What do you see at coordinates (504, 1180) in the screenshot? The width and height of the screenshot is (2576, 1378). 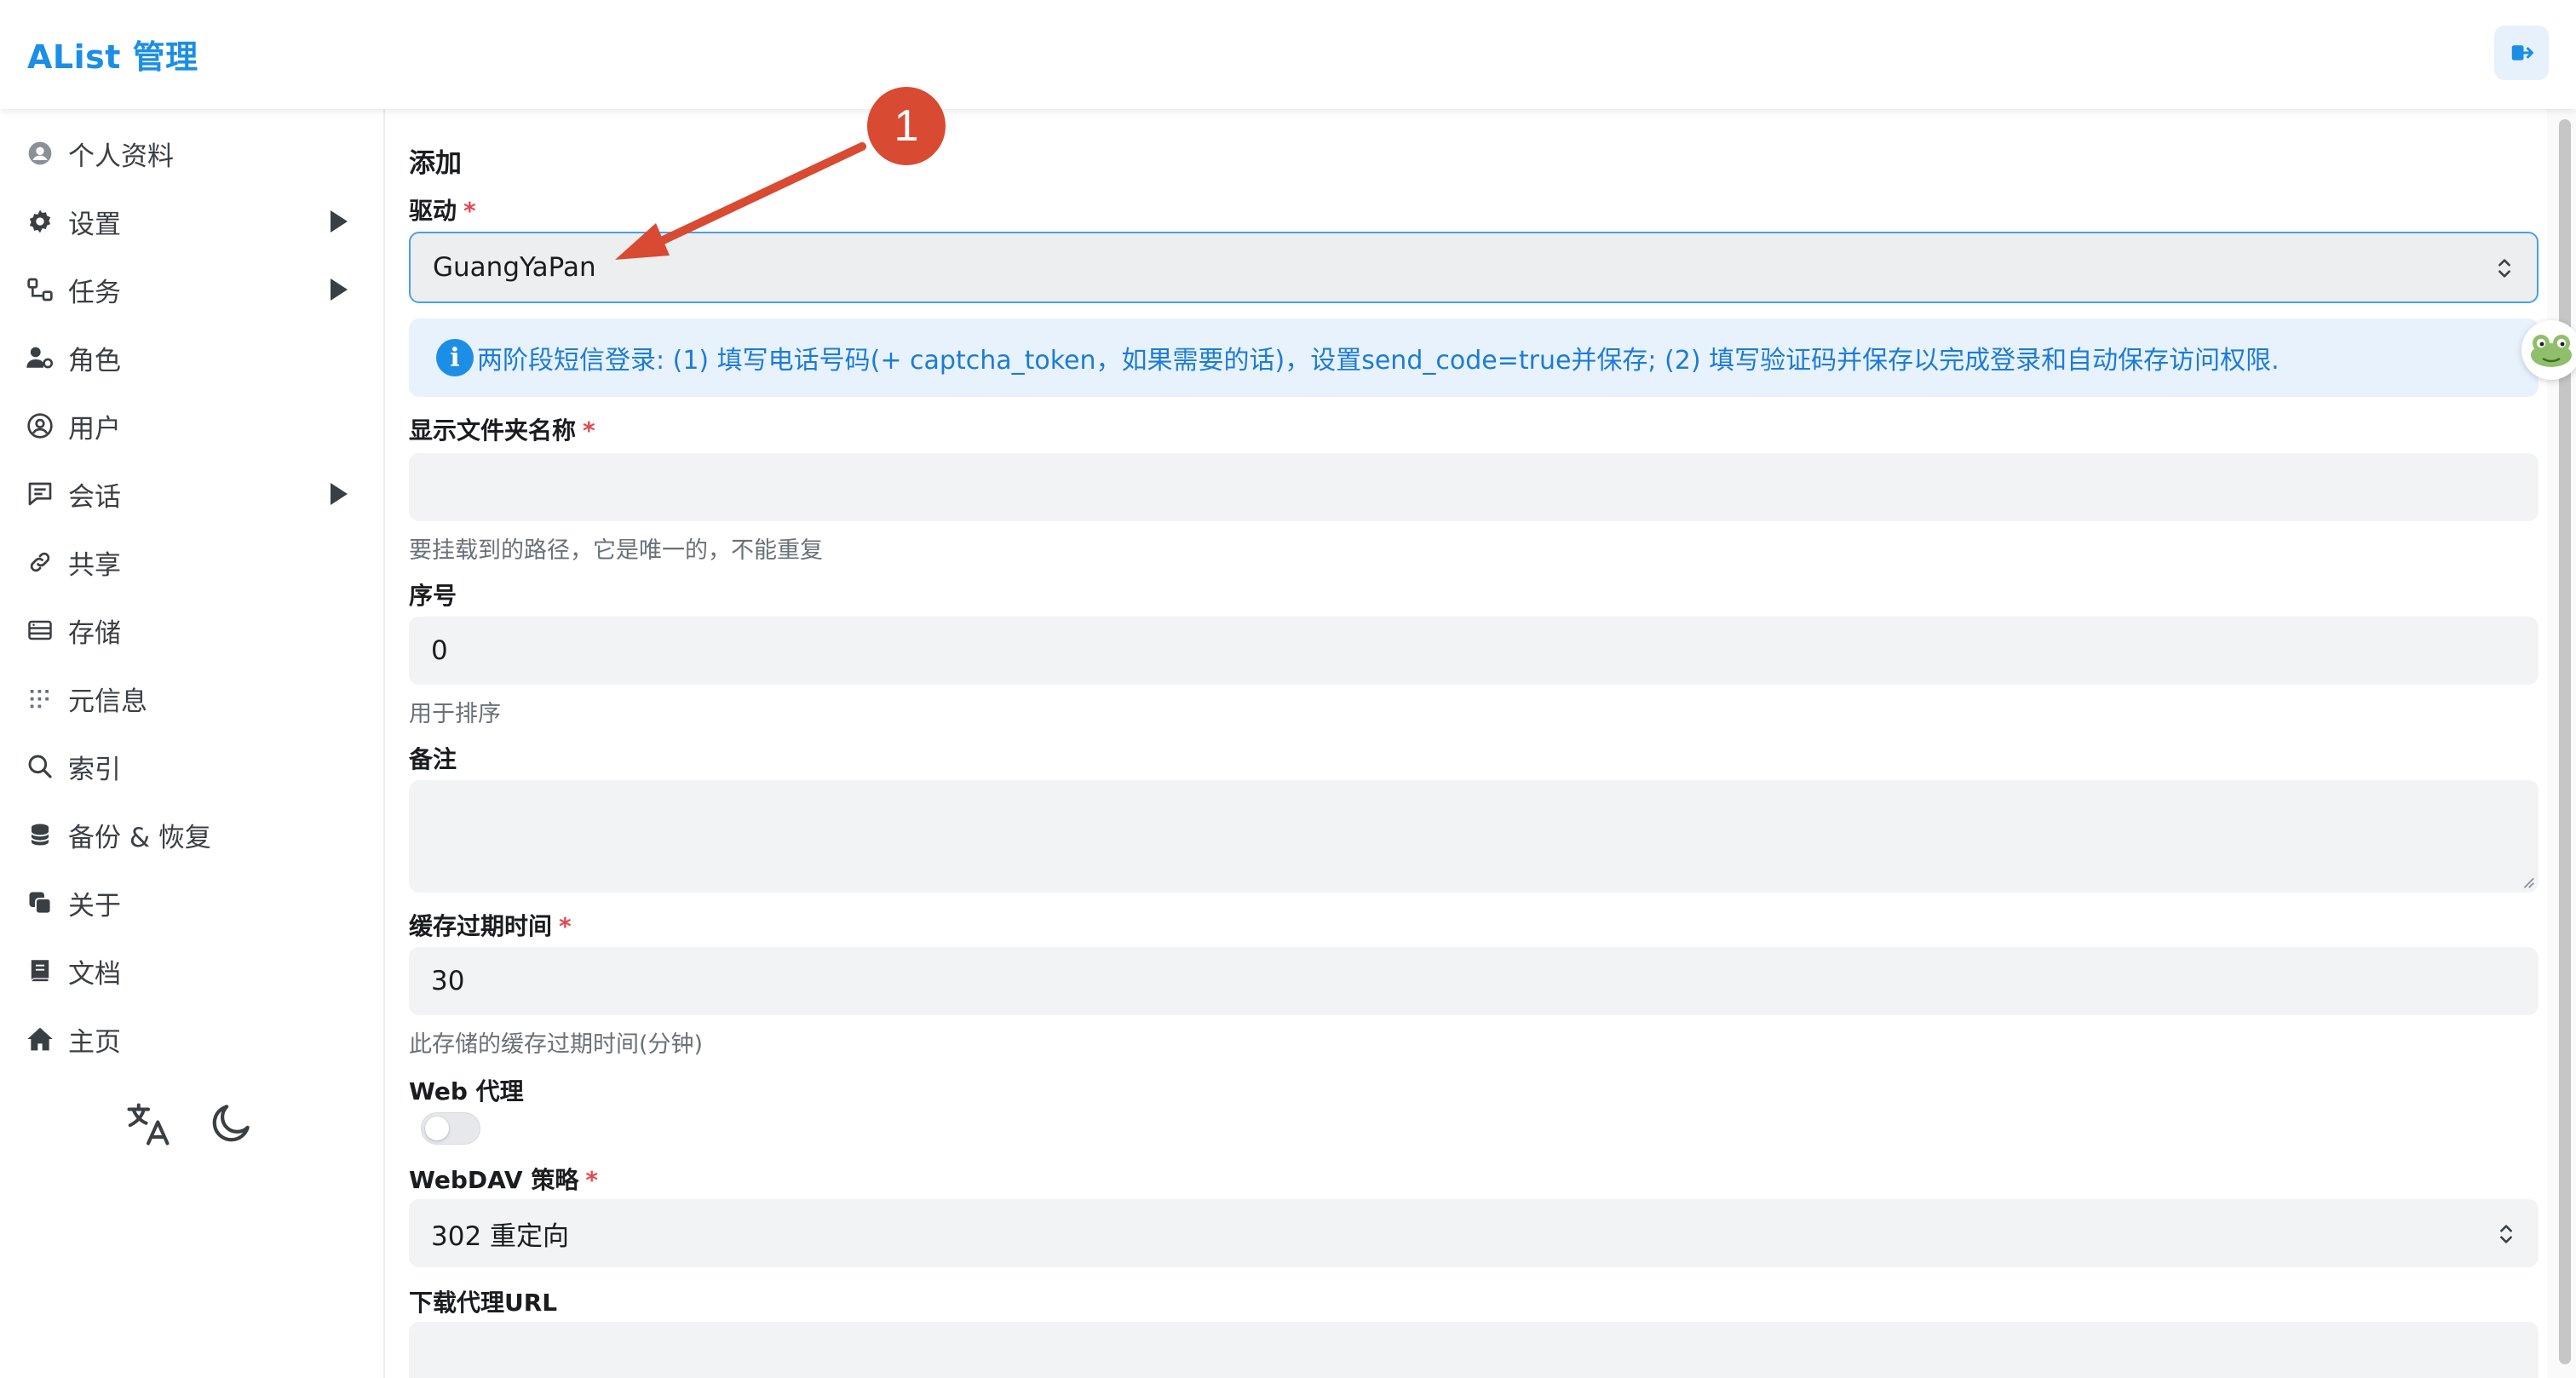 I see `webdav-policy-label: WebDAV 策略 *` at bounding box center [504, 1180].